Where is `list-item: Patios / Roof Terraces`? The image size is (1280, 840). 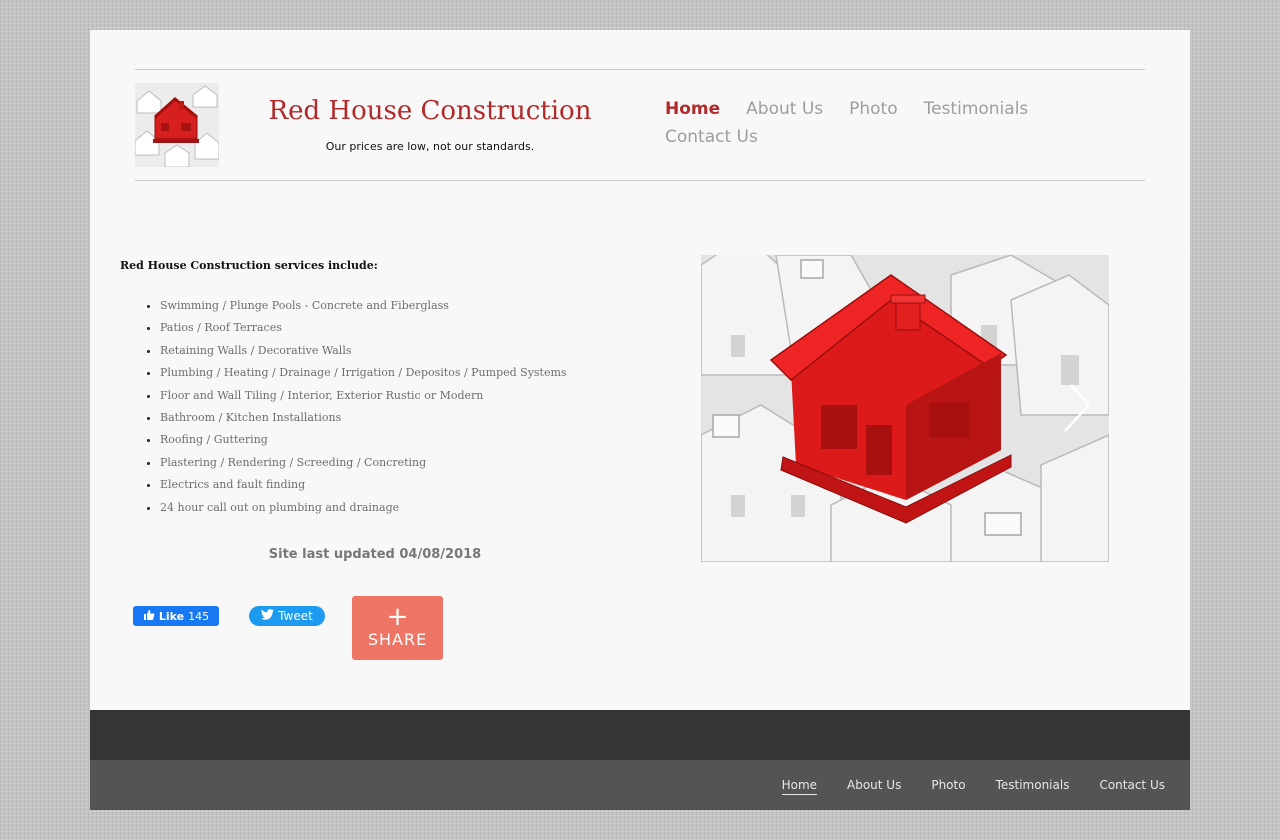
list-item: Patios / Roof Terraces is located at coordinates (363, 328).